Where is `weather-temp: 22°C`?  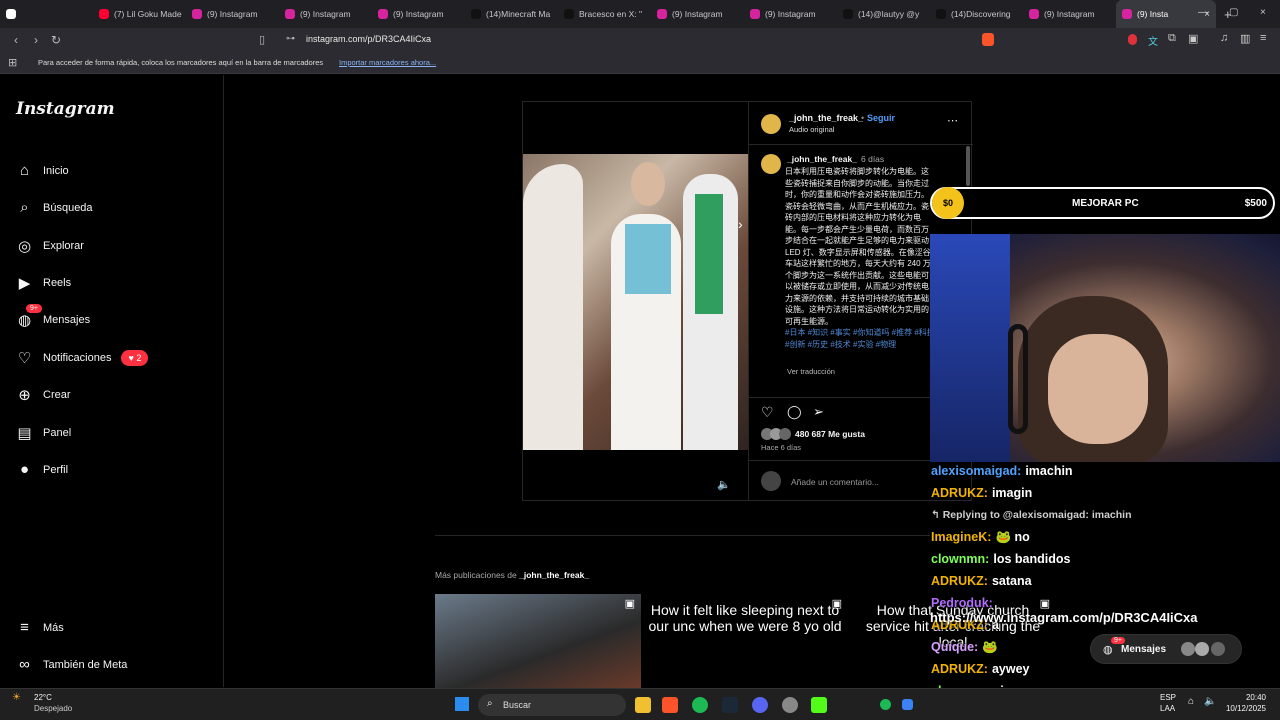
weather-temp: 22°C is located at coordinates (43, 697).